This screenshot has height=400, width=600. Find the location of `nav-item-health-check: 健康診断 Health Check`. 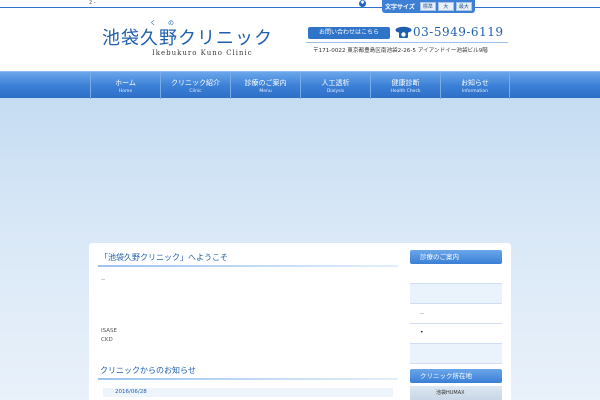

nav-item-health-check: 健康診断 Health Check is located at coordinates (405, 85).